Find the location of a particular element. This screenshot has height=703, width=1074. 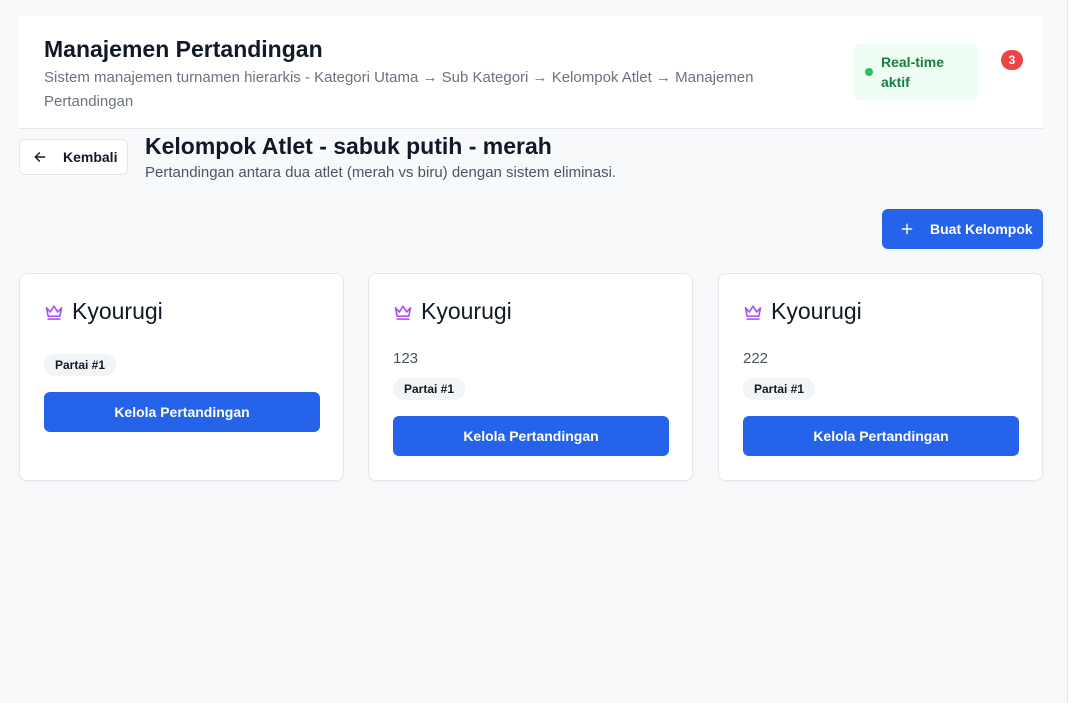

card-description: 222 is located at coordinates (756, 358).